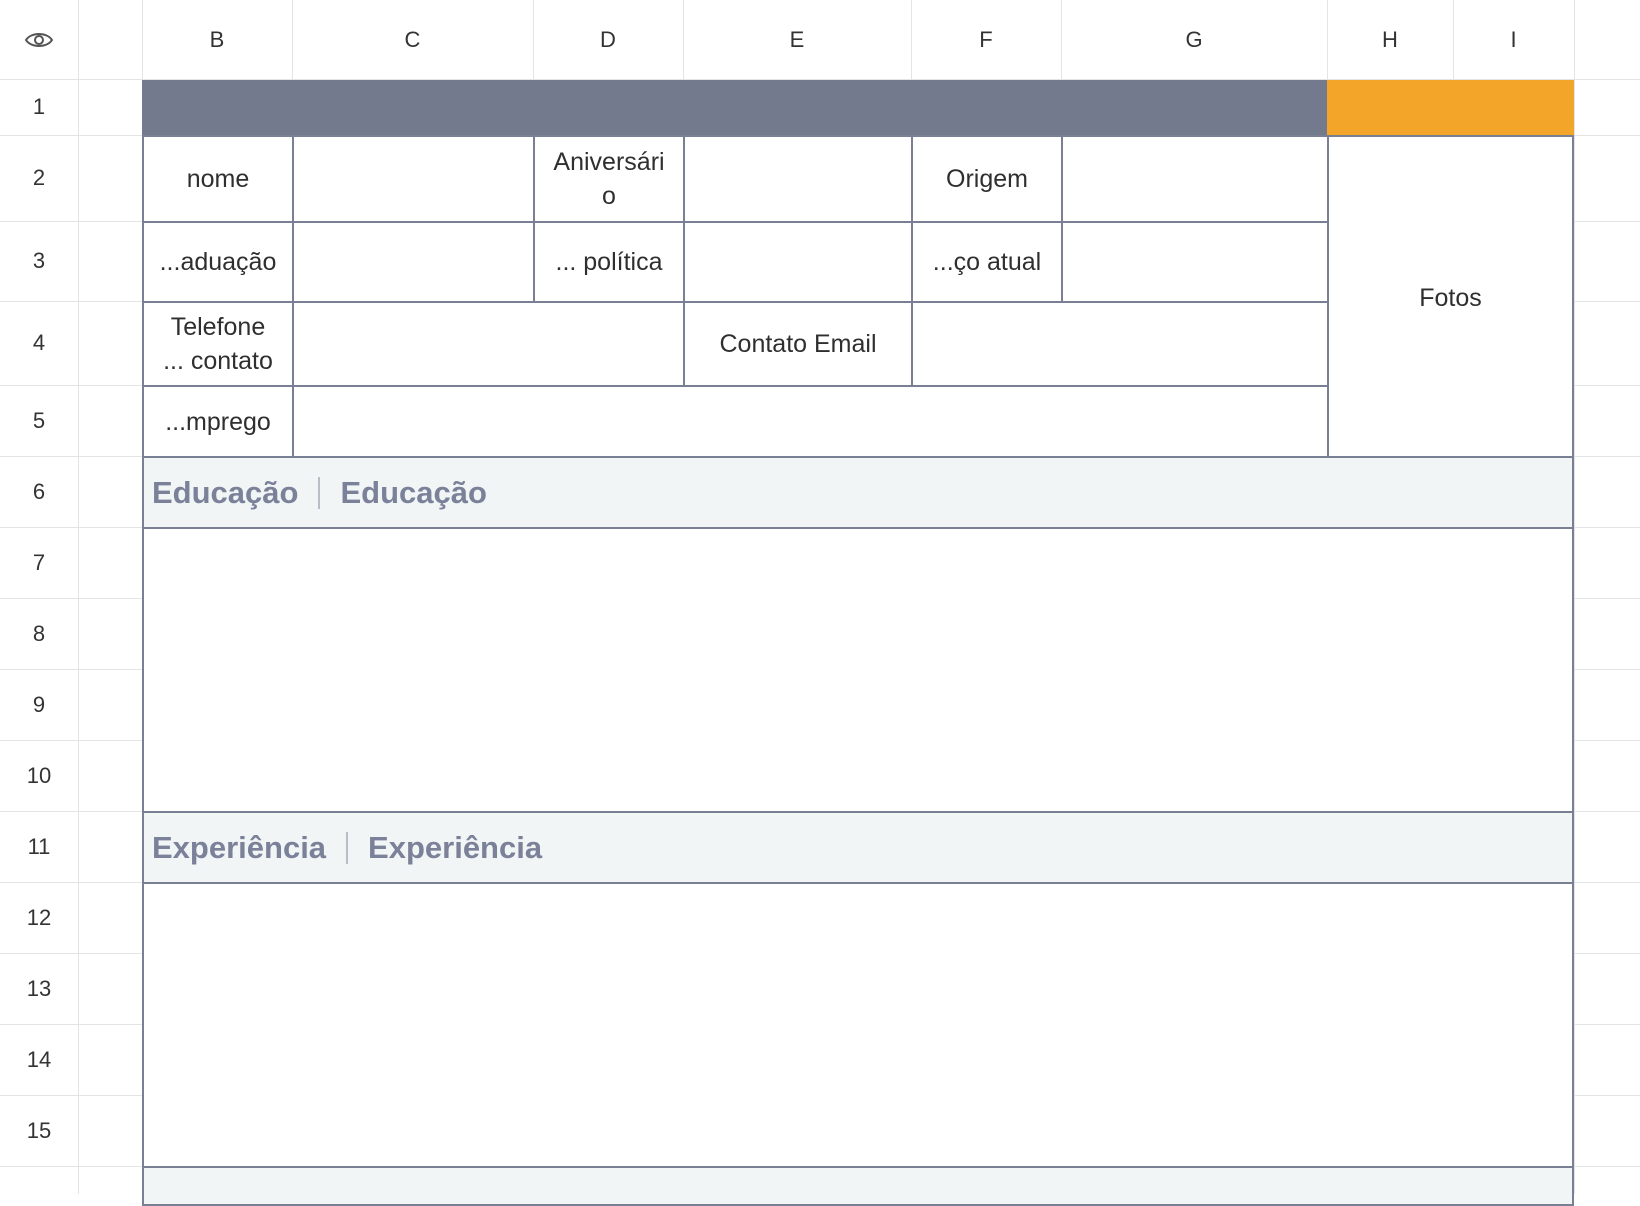 The image size is (1640, 1206). Describe the element at coordinates (217, 39) in the screenshot. I see `column-header-b: B` at that location.